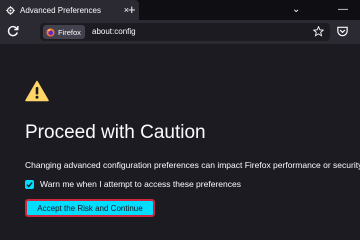  Describe the element at coordinates (132, 10) in the screenshot. I see `new-tab-button: +` at that location.